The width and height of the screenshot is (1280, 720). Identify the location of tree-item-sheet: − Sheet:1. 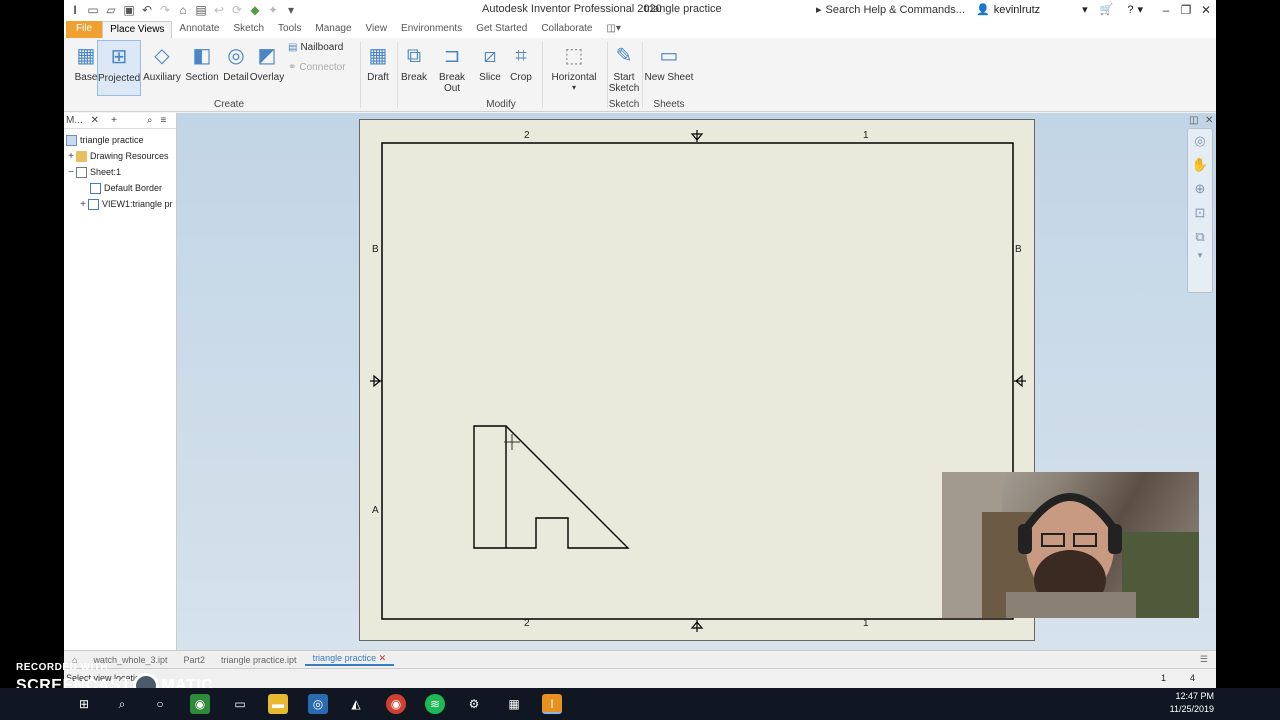
(93, 172).